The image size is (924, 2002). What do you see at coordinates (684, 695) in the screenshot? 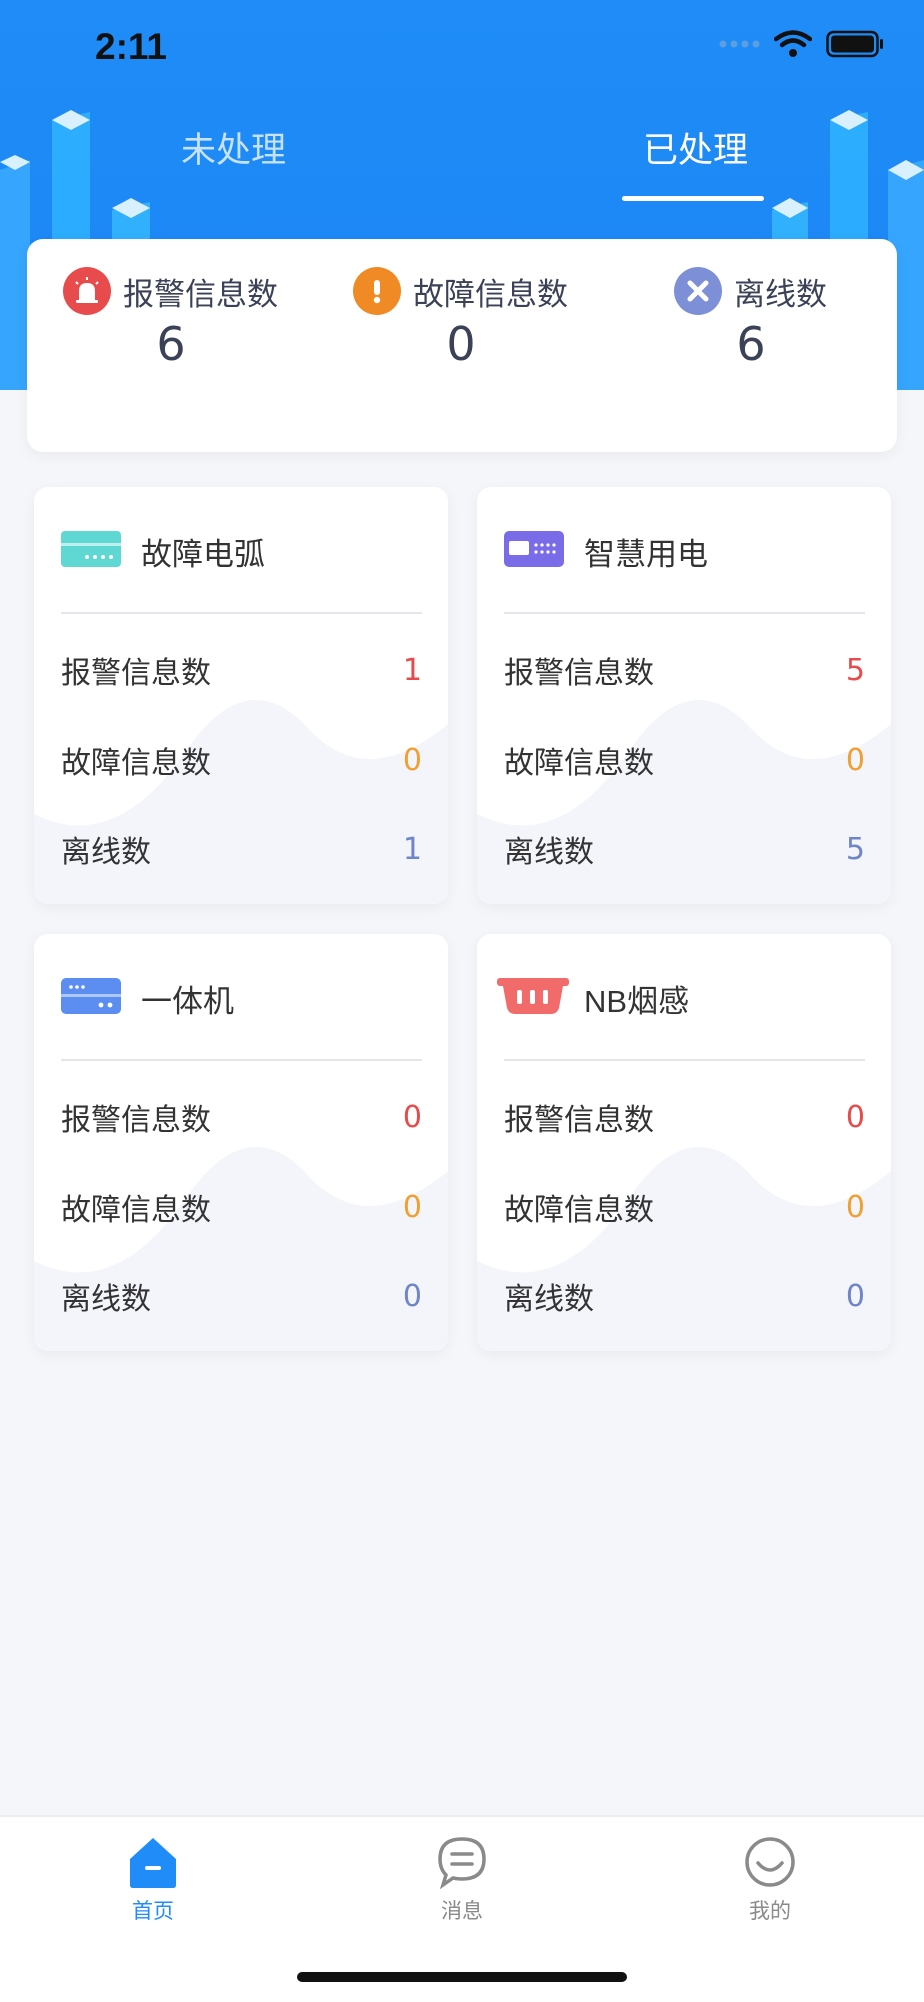
I see `device-card-smart-power: 智慧用电 报警信息数 5 故障信息数 0 离线数 5` at bounding box center [684, 695].